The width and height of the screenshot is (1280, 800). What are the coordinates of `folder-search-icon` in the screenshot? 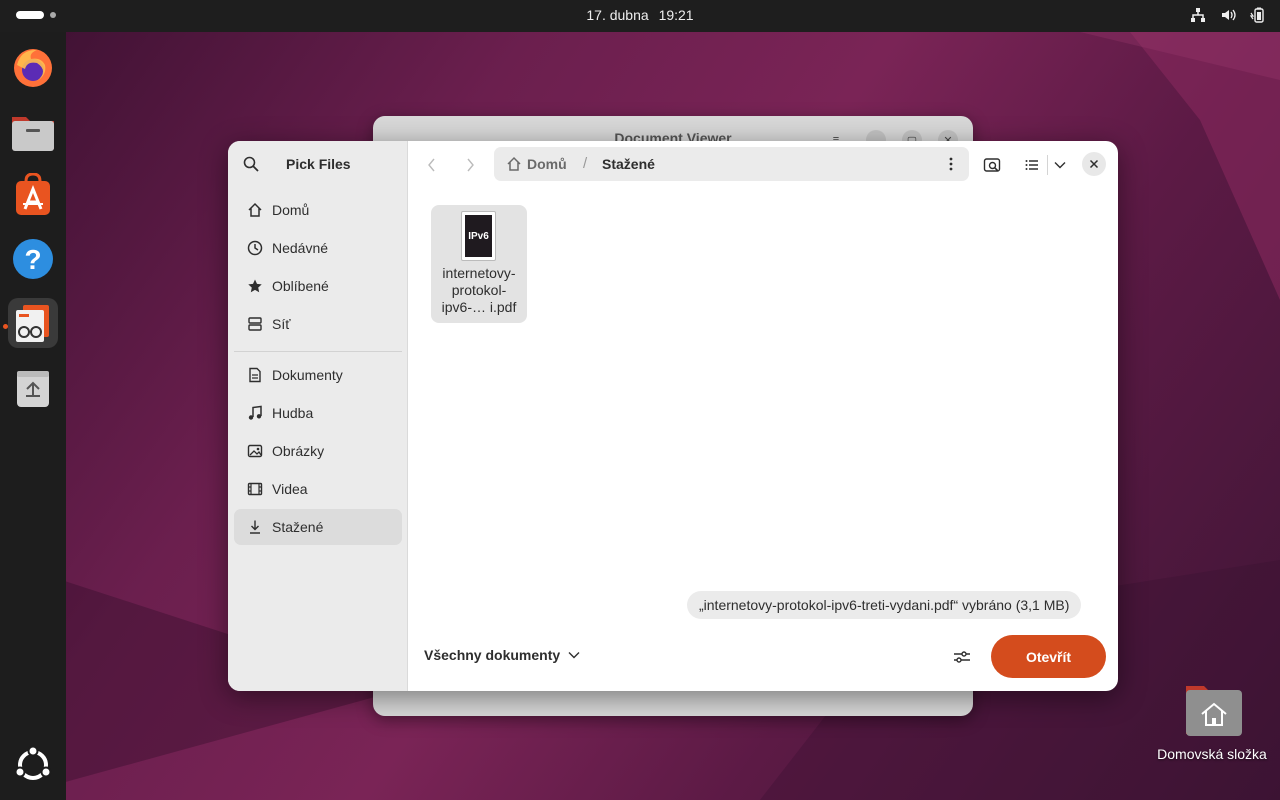 It's located at (992, 165).